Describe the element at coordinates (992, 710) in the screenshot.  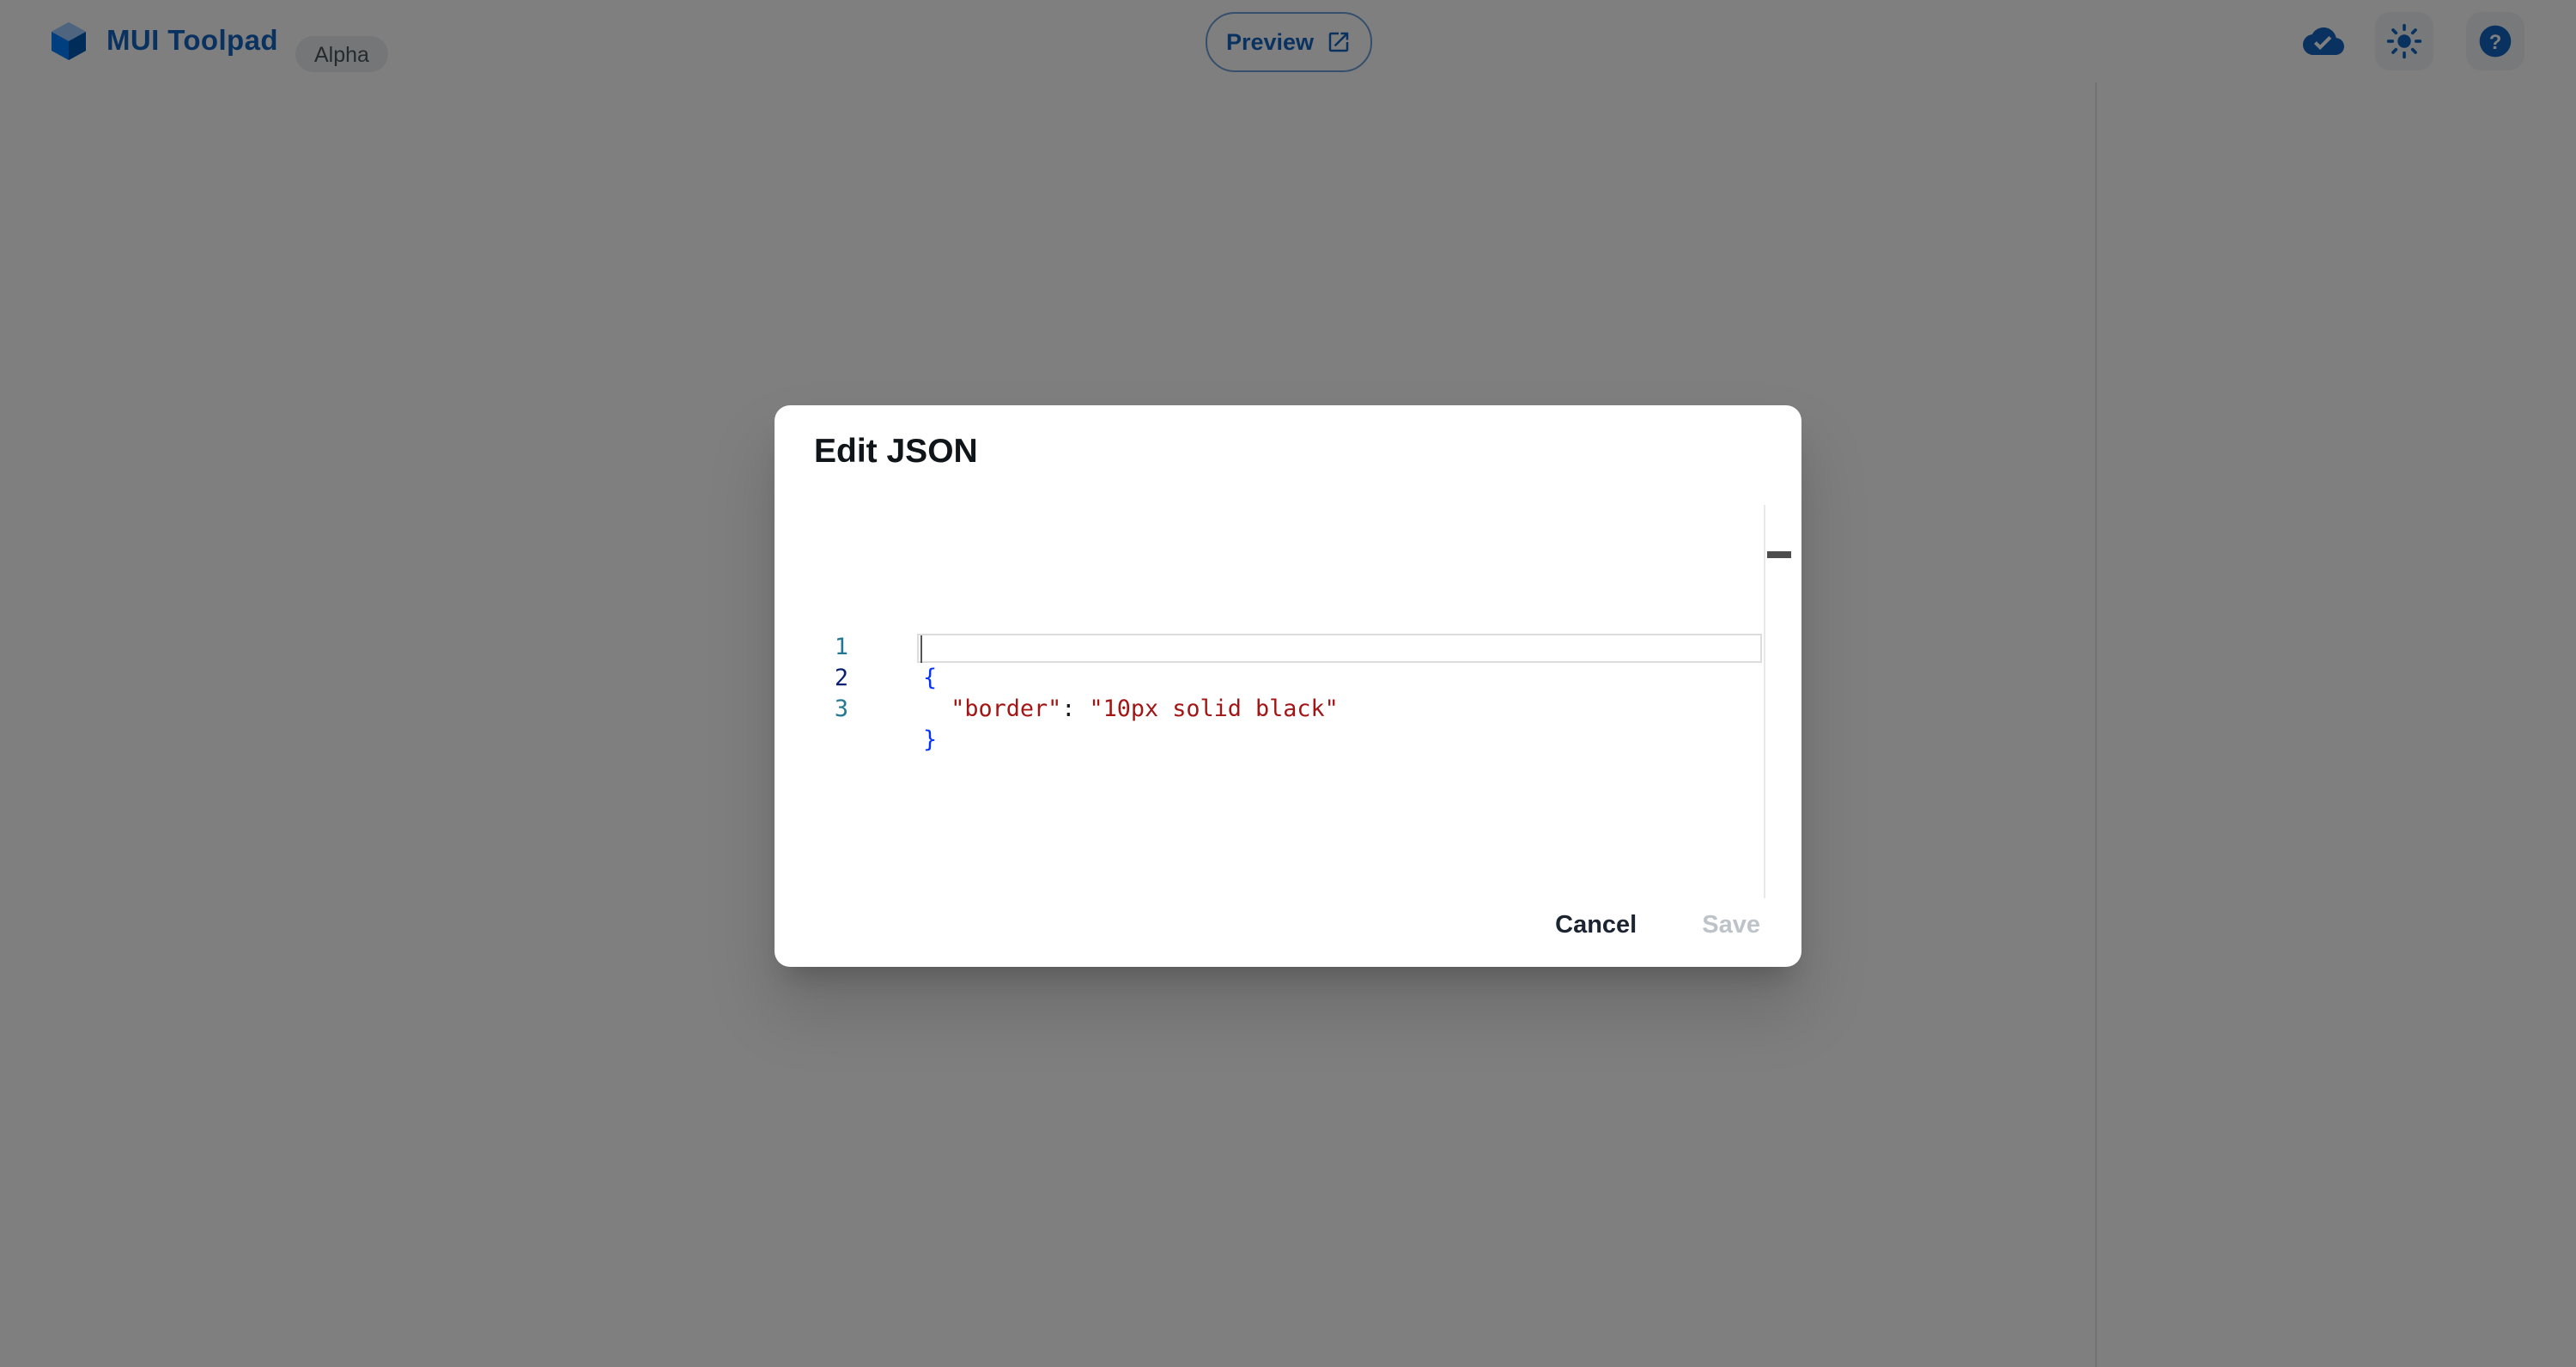
I see `code-token-key: "border"` at that location.